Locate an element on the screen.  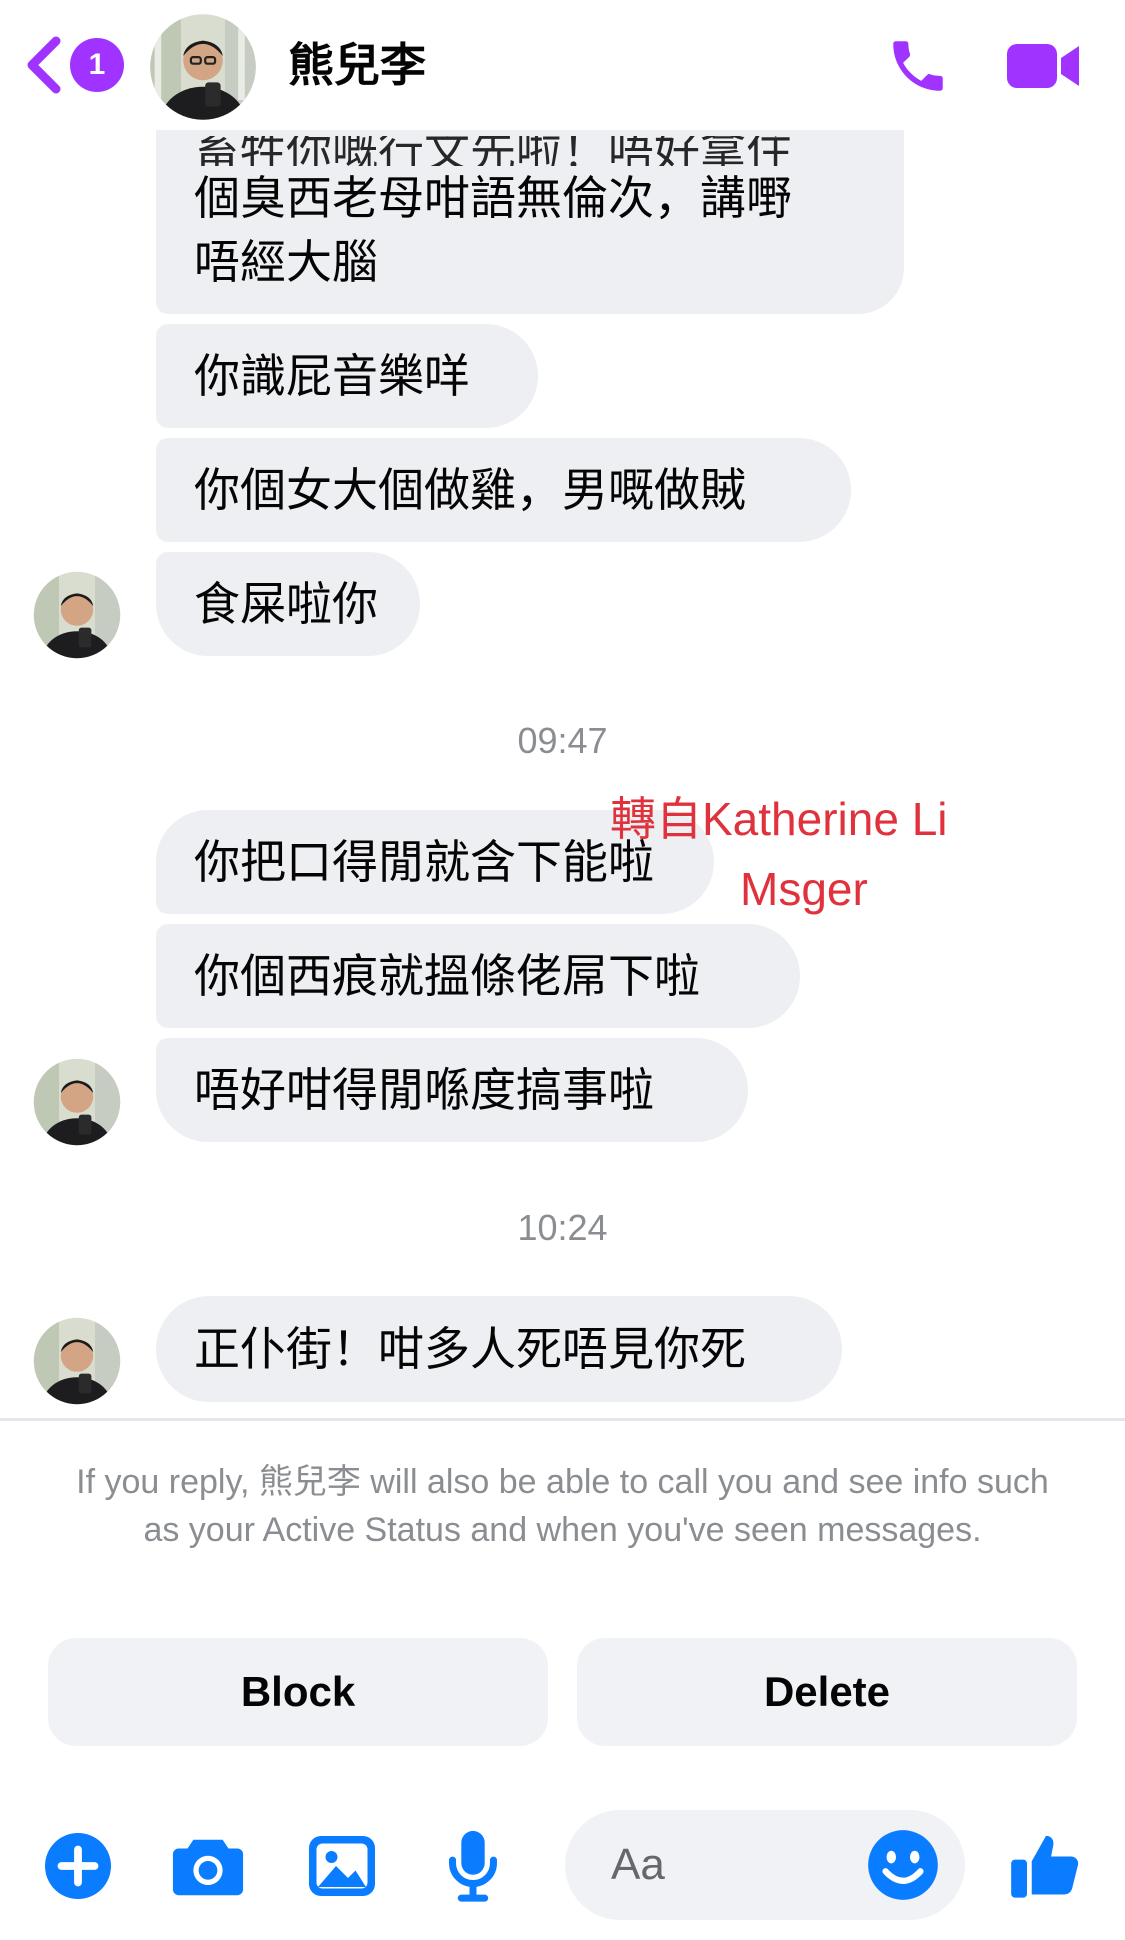
voice-clip-button is located at coordinates (473, 1866).